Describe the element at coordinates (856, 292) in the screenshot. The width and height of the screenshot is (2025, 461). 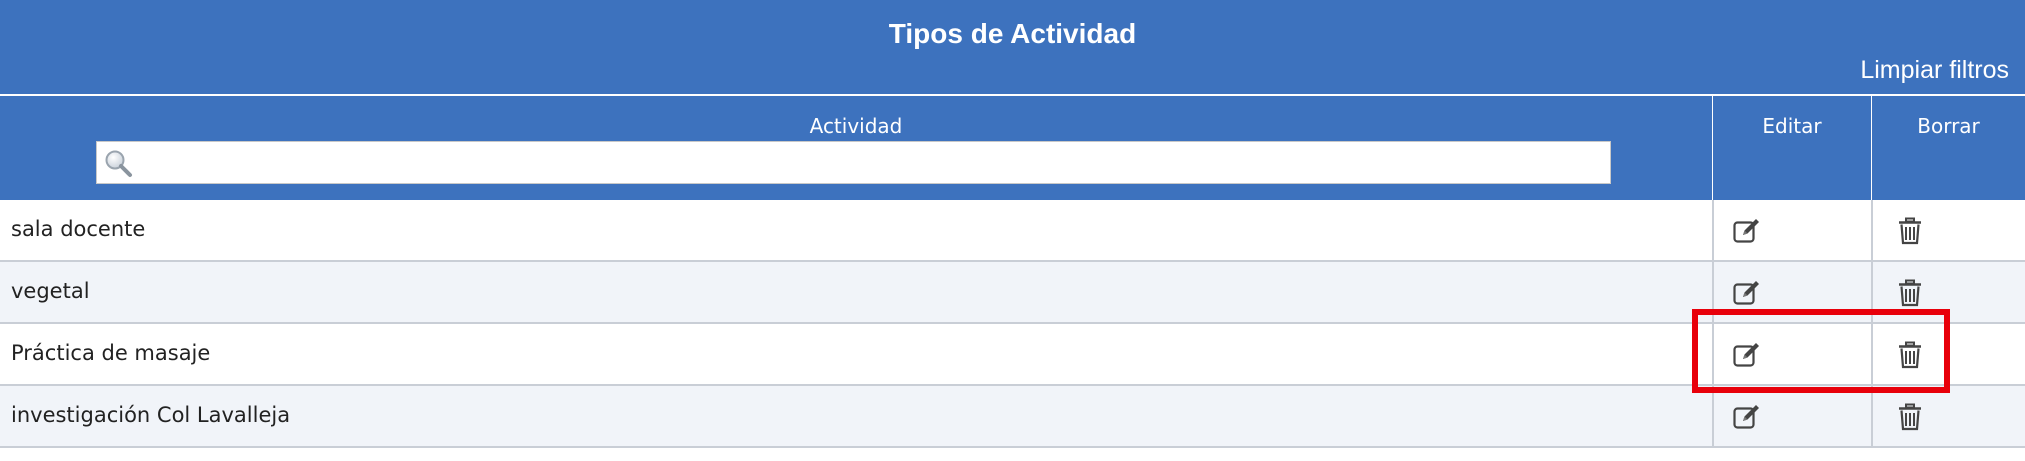
I see `activity-cell: vegetal` at that location.